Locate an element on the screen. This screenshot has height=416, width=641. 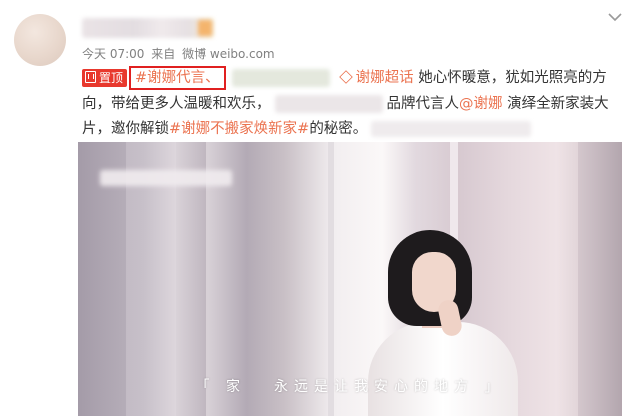
hashtag-highlighted: #谢娜代言、 is located at coordinates (177, 78).